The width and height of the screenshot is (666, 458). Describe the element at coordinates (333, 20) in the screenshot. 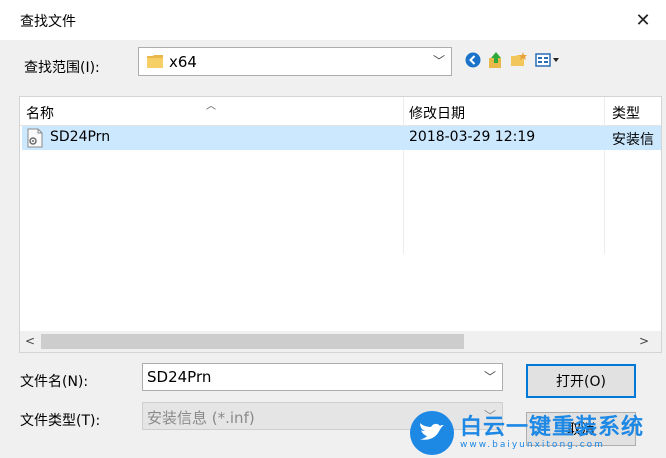

I see `title-bar: 查找文件 ✕` at that location.